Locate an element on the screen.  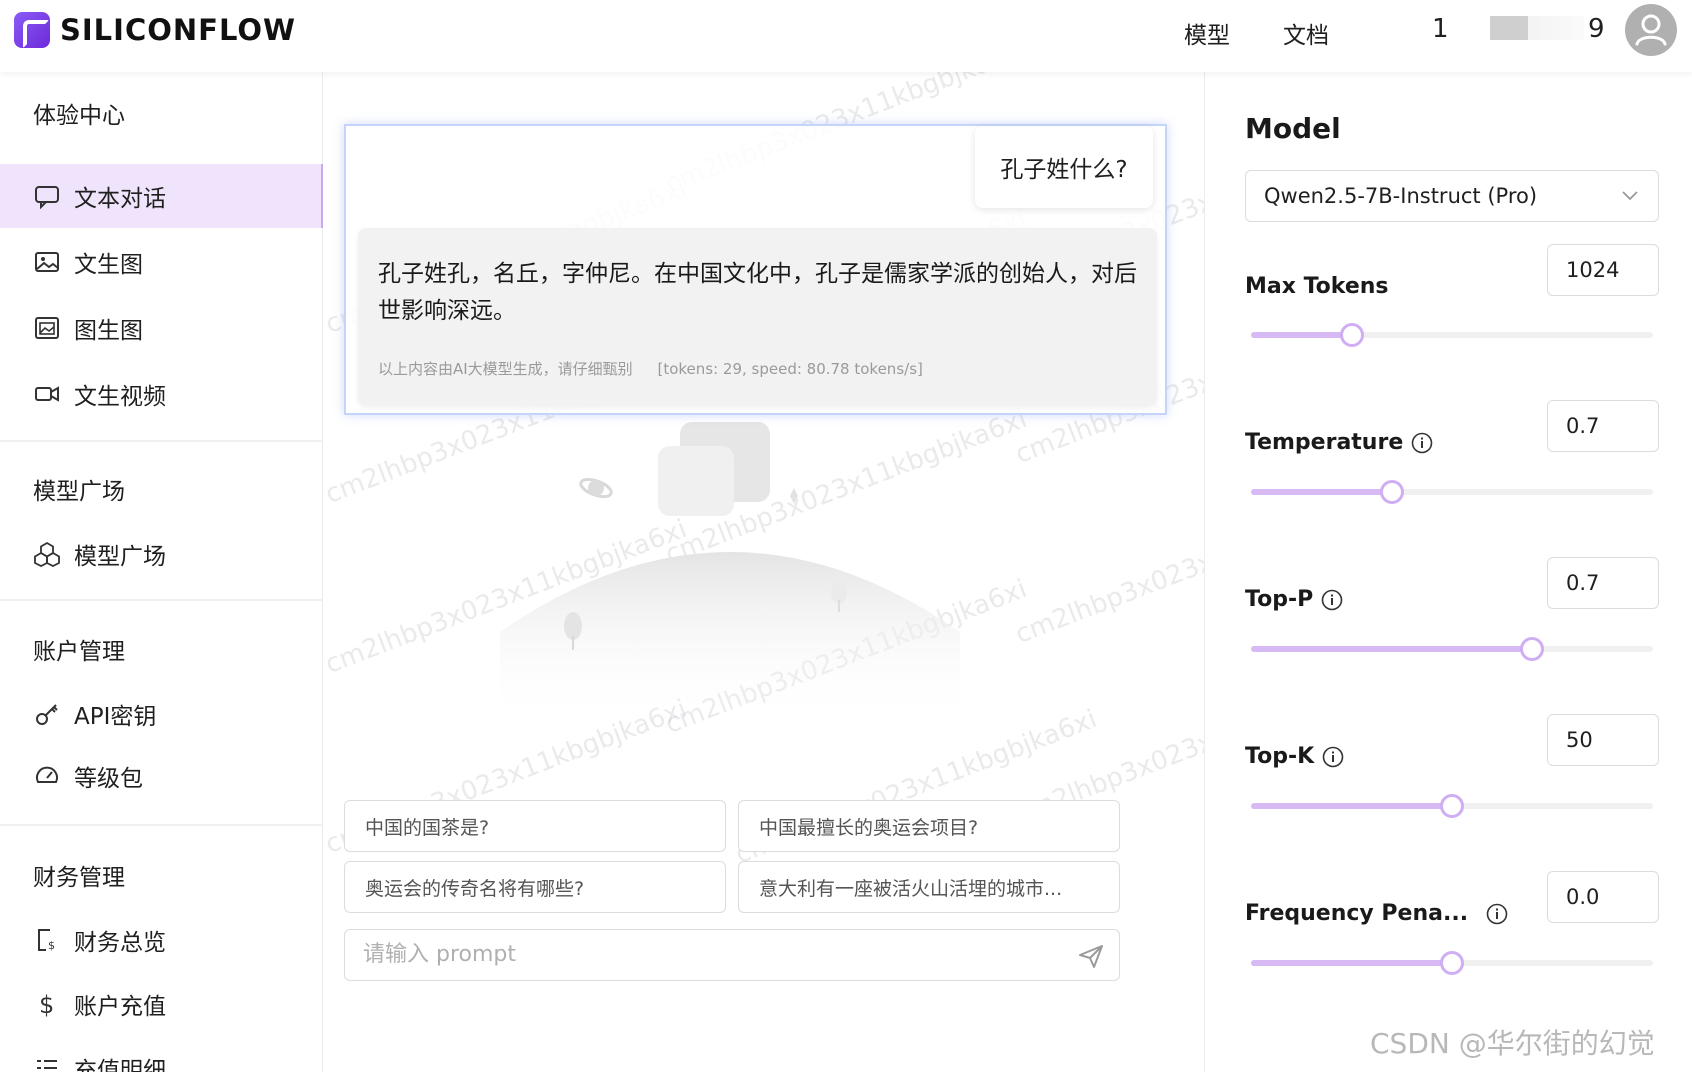
top-header: SILICONFLOW 模型 文档 1 9 is located at coordinates (846, 36).